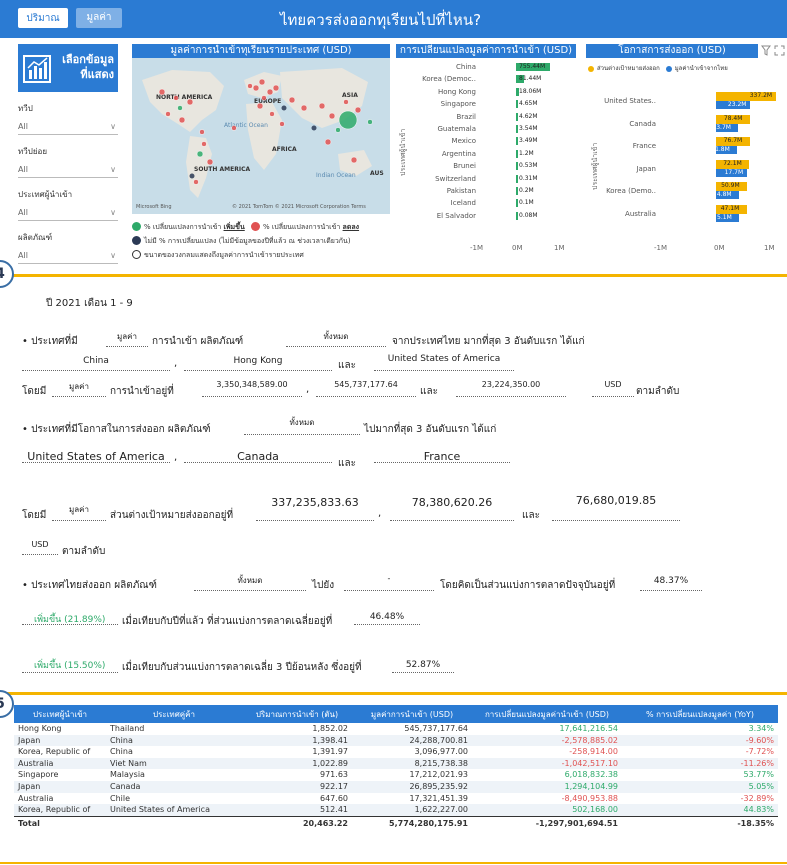  What do you see at coordinates (700, 714) in the screenshot?
I see `col-change-pct: % การเปลี่ยนแปลงมูลค่า (YoY)` at bounding box center [700, 714].